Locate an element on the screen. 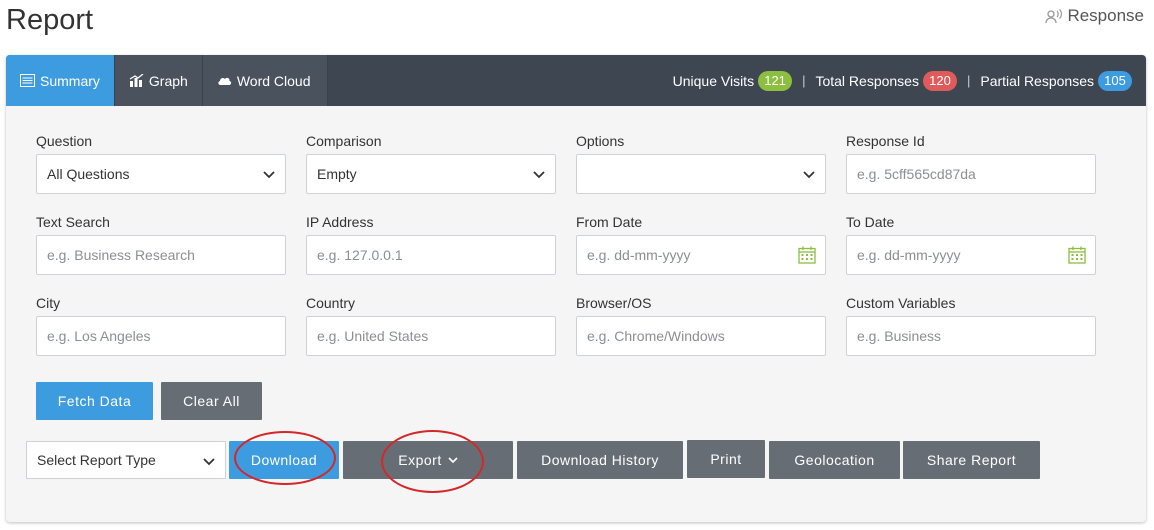  ip-address-placeholder: e.g. 127.0.0.1 is located at coordinates (360, 255).